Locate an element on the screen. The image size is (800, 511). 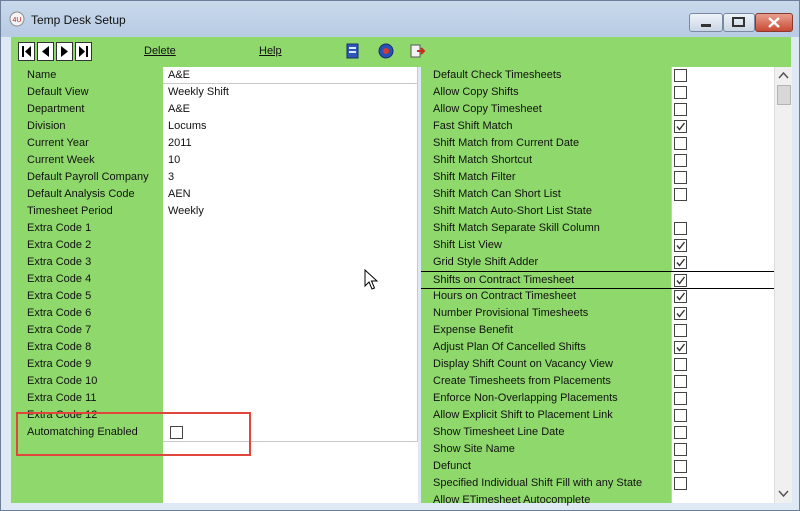
field-row-extra-code-11: Extra Code 11 is located at coordinates (214, 398).